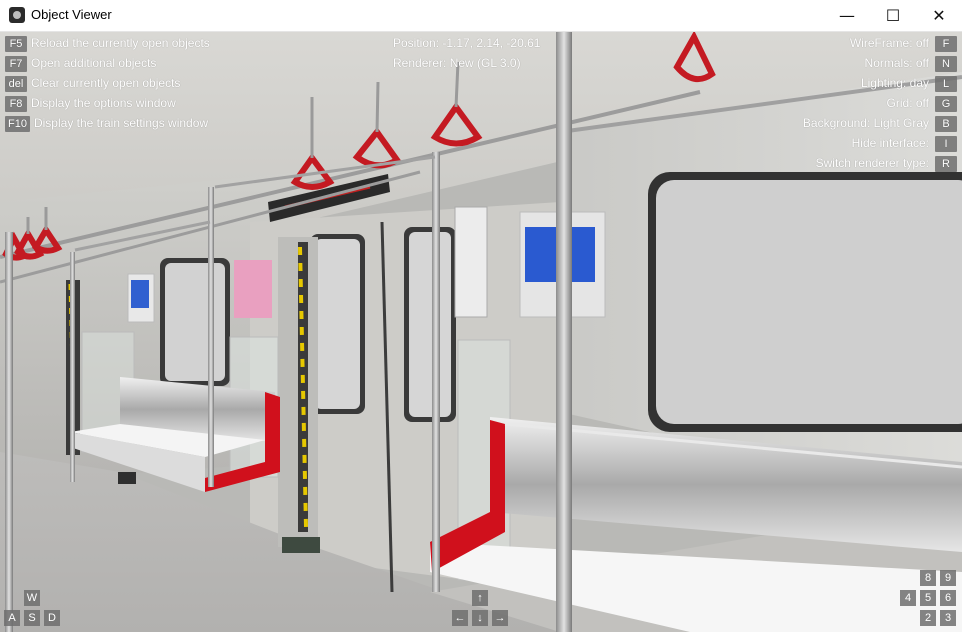  What do you see at coordinates (946, 64) in the screenshot?
I see `key-n: N` at bounding box center [946, 64].